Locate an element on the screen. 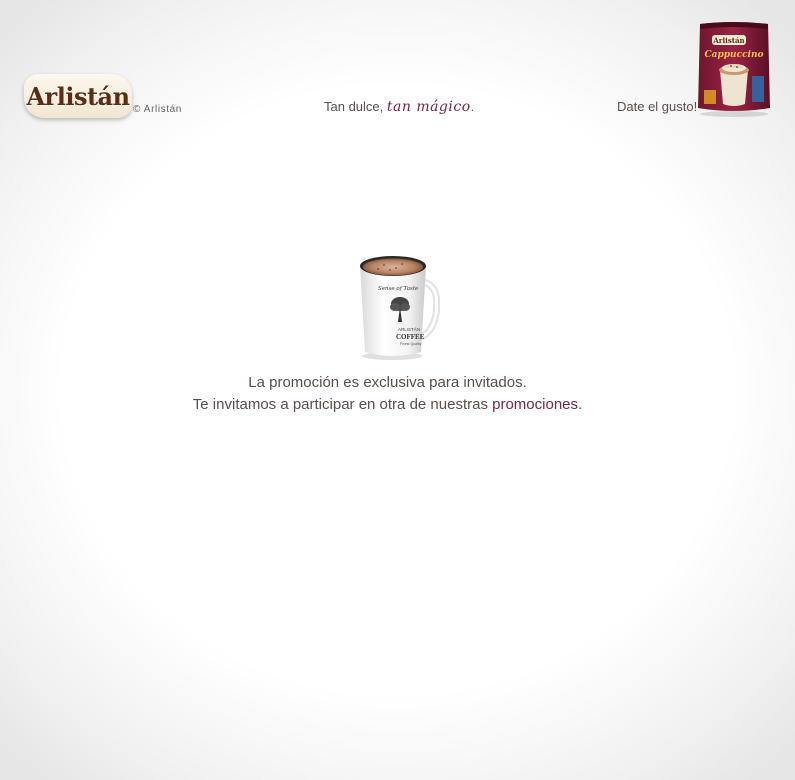 Image resolution: width=795 pixels, height=780 pixels. copyright-text: © Arlistán is located at coordinates (157, 109).